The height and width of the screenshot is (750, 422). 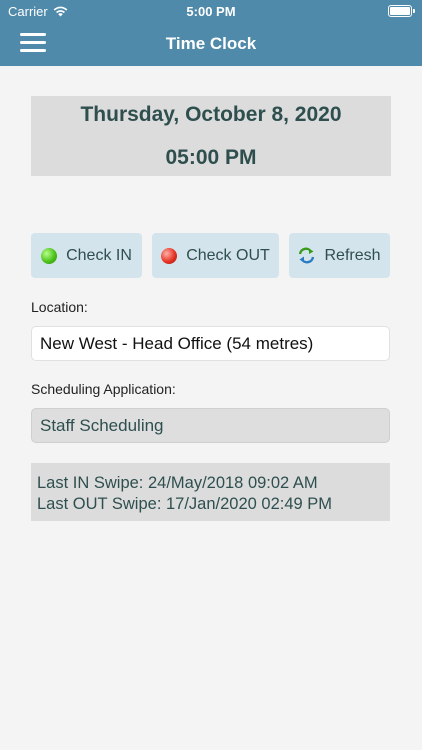 I want to click on last-in-swipe: Last IN Swipe: 24/May/2018 09:02 AM, so click(x=177, y=483).